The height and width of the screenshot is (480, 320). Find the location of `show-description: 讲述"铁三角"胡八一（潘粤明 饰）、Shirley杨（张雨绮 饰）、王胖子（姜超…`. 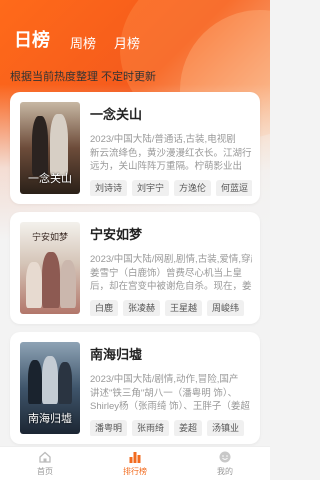

show-description: 讲述"铁三角"胡八一（潘粤明 饰）、Shirley杨（张雨绮 饰）、王胖子（姜超… is located at coordinates (170, 400).